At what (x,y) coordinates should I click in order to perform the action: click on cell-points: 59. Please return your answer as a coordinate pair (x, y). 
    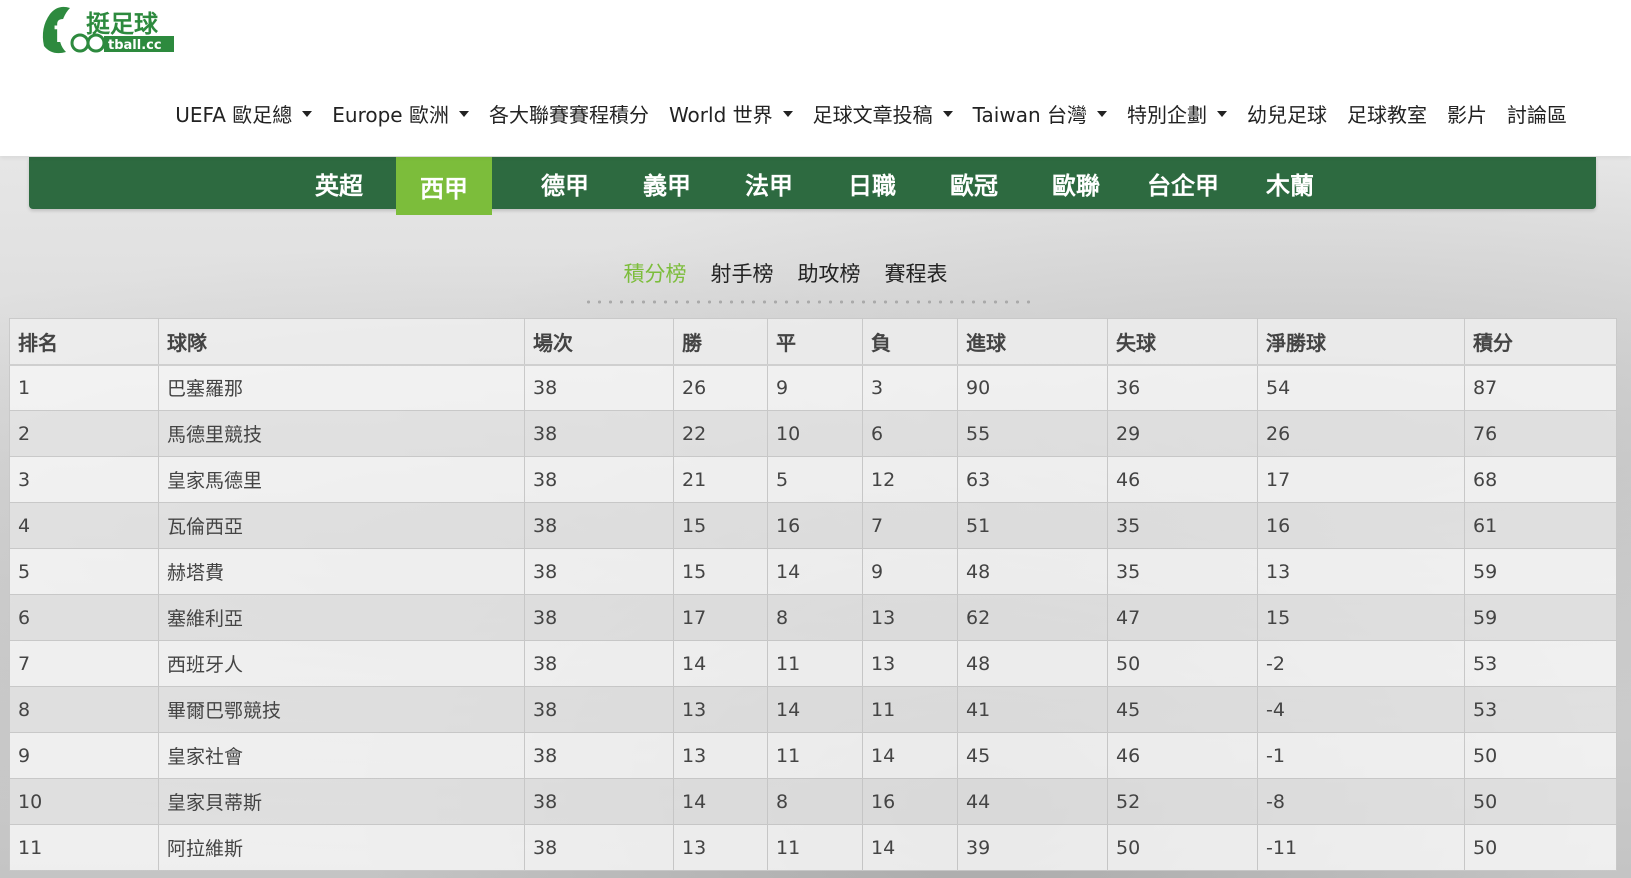
    Looking at the image, I should click on (1540, 617).